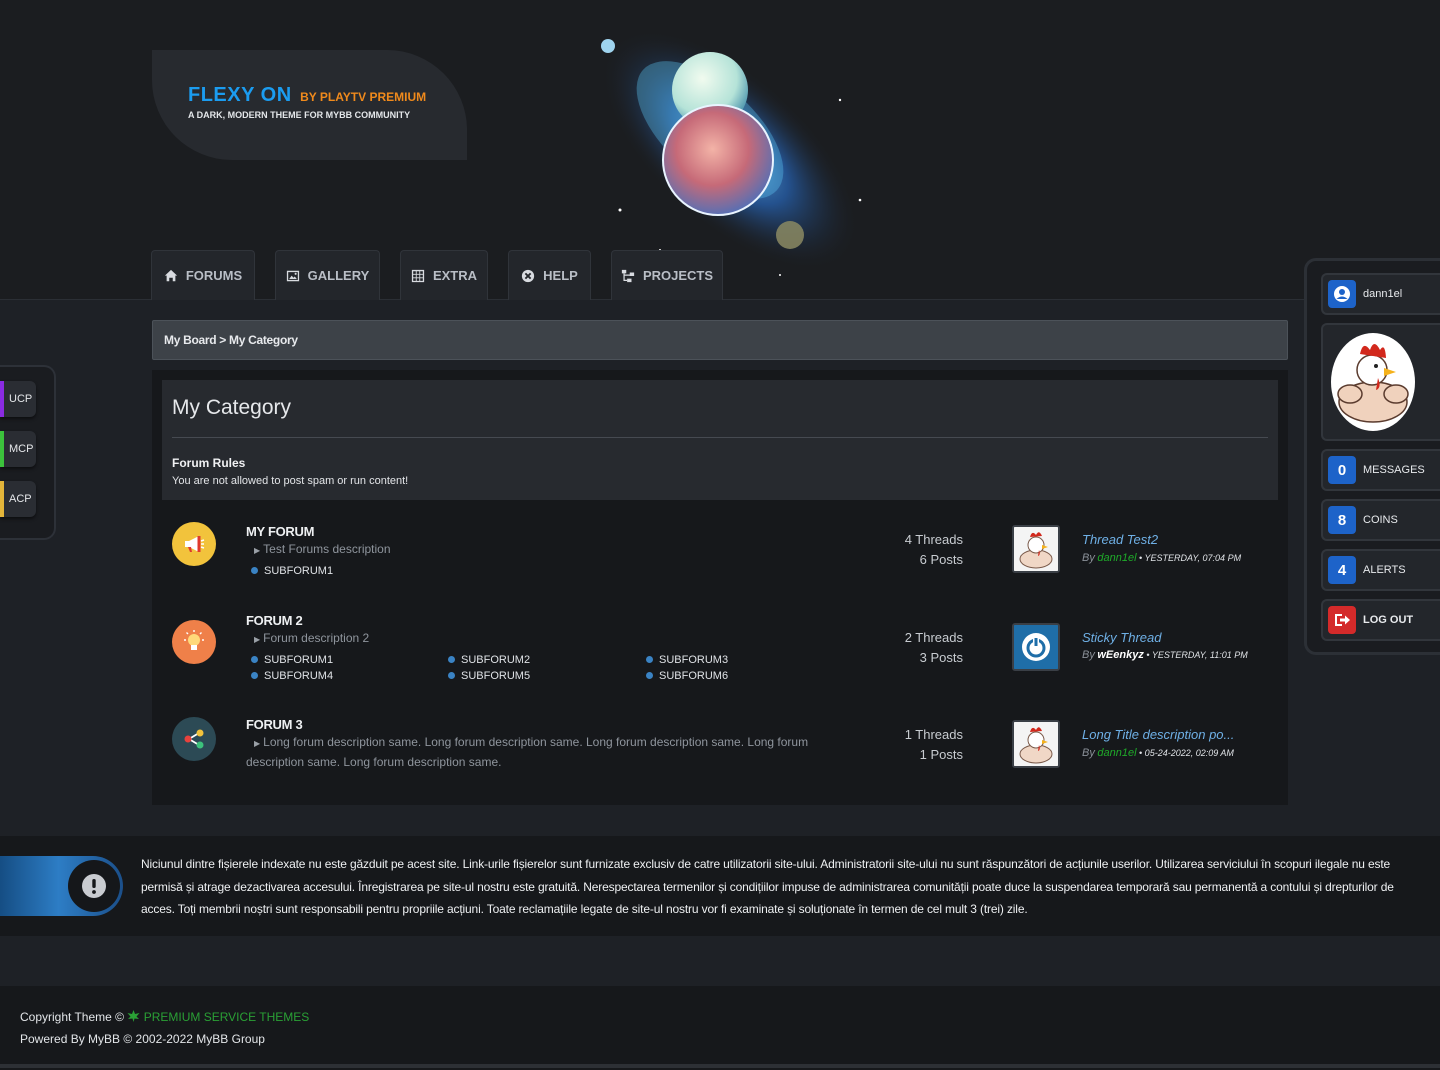 This screenshot has width=1440, height=1070. I want to click on messages-link: 0 MESSAGES, so click(1380, 470).